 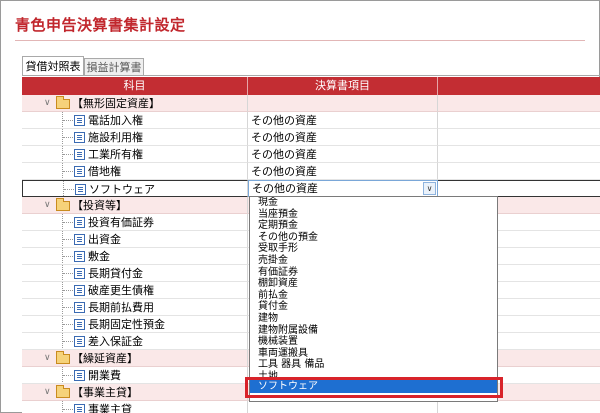 I want to click on dropdown-option: 現金, so click(x=373, y=202).